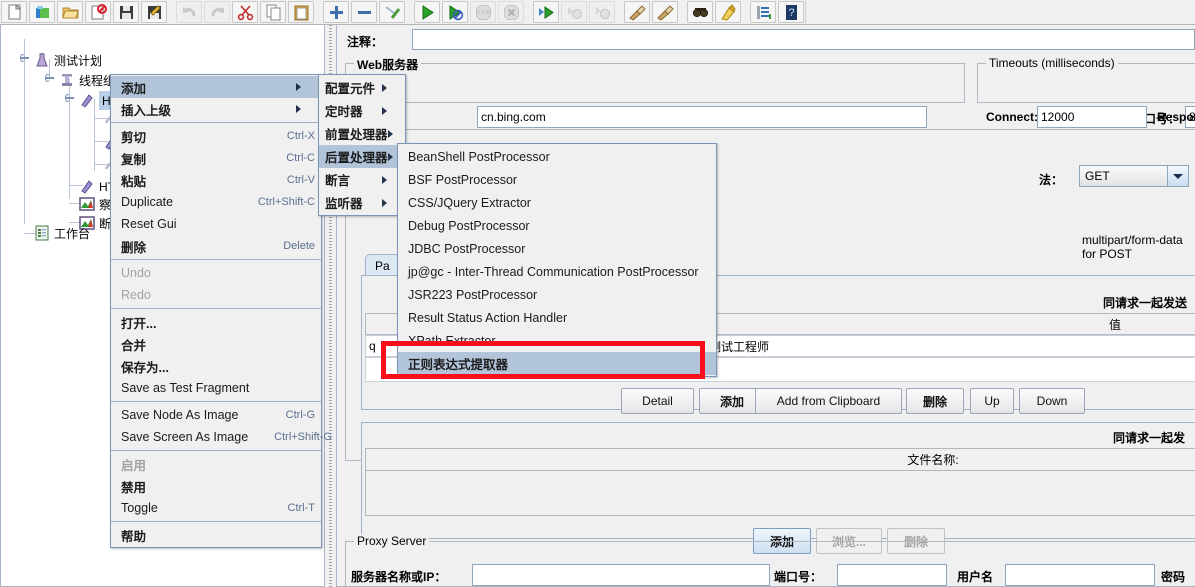  What do you see at coordinates (702, 117) in the screenshot?
I see `server-name-input: cn.bing.com` at bounding box center [702, 117].